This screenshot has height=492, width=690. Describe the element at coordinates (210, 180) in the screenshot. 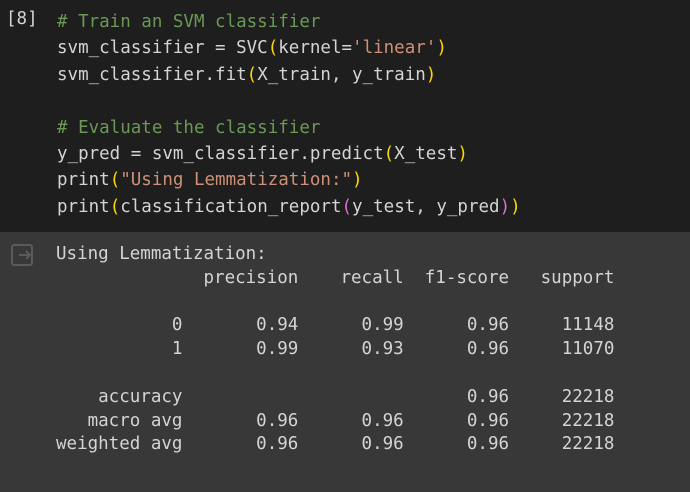

I see `code-line-7: print("Using Lemmatization:")` at that location.